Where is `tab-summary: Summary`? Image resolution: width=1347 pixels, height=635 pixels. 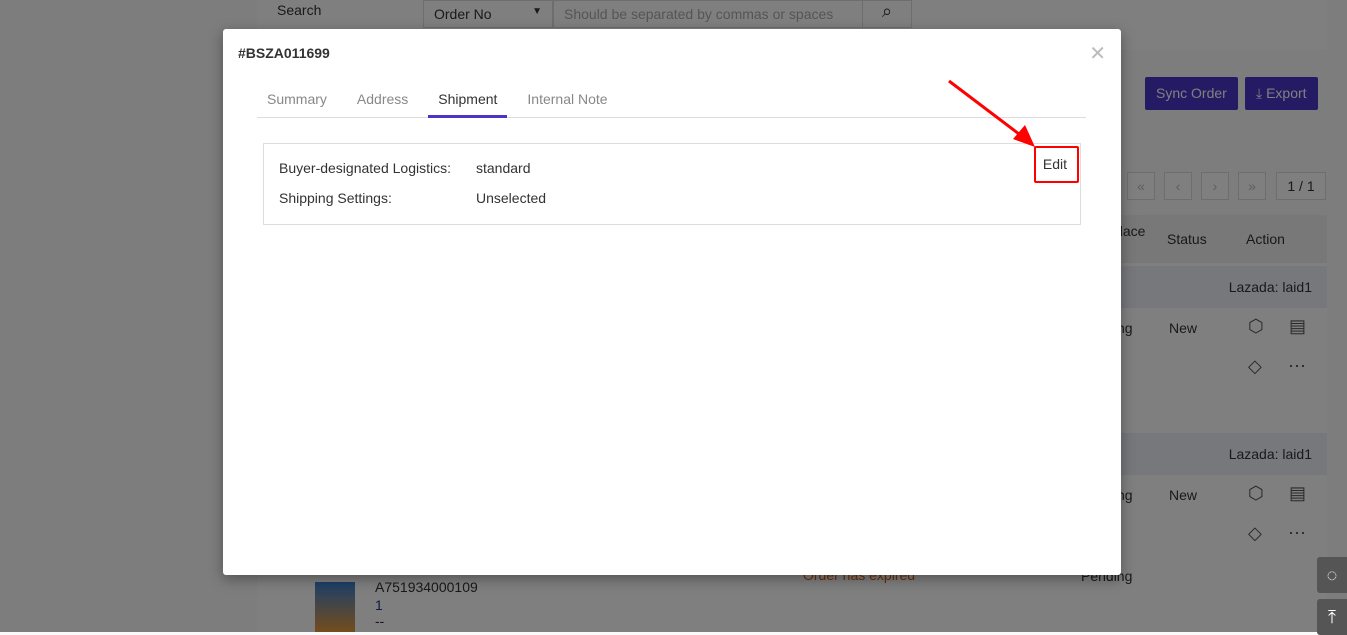 tab-summary: Summary is located at coordinates (297, 101).